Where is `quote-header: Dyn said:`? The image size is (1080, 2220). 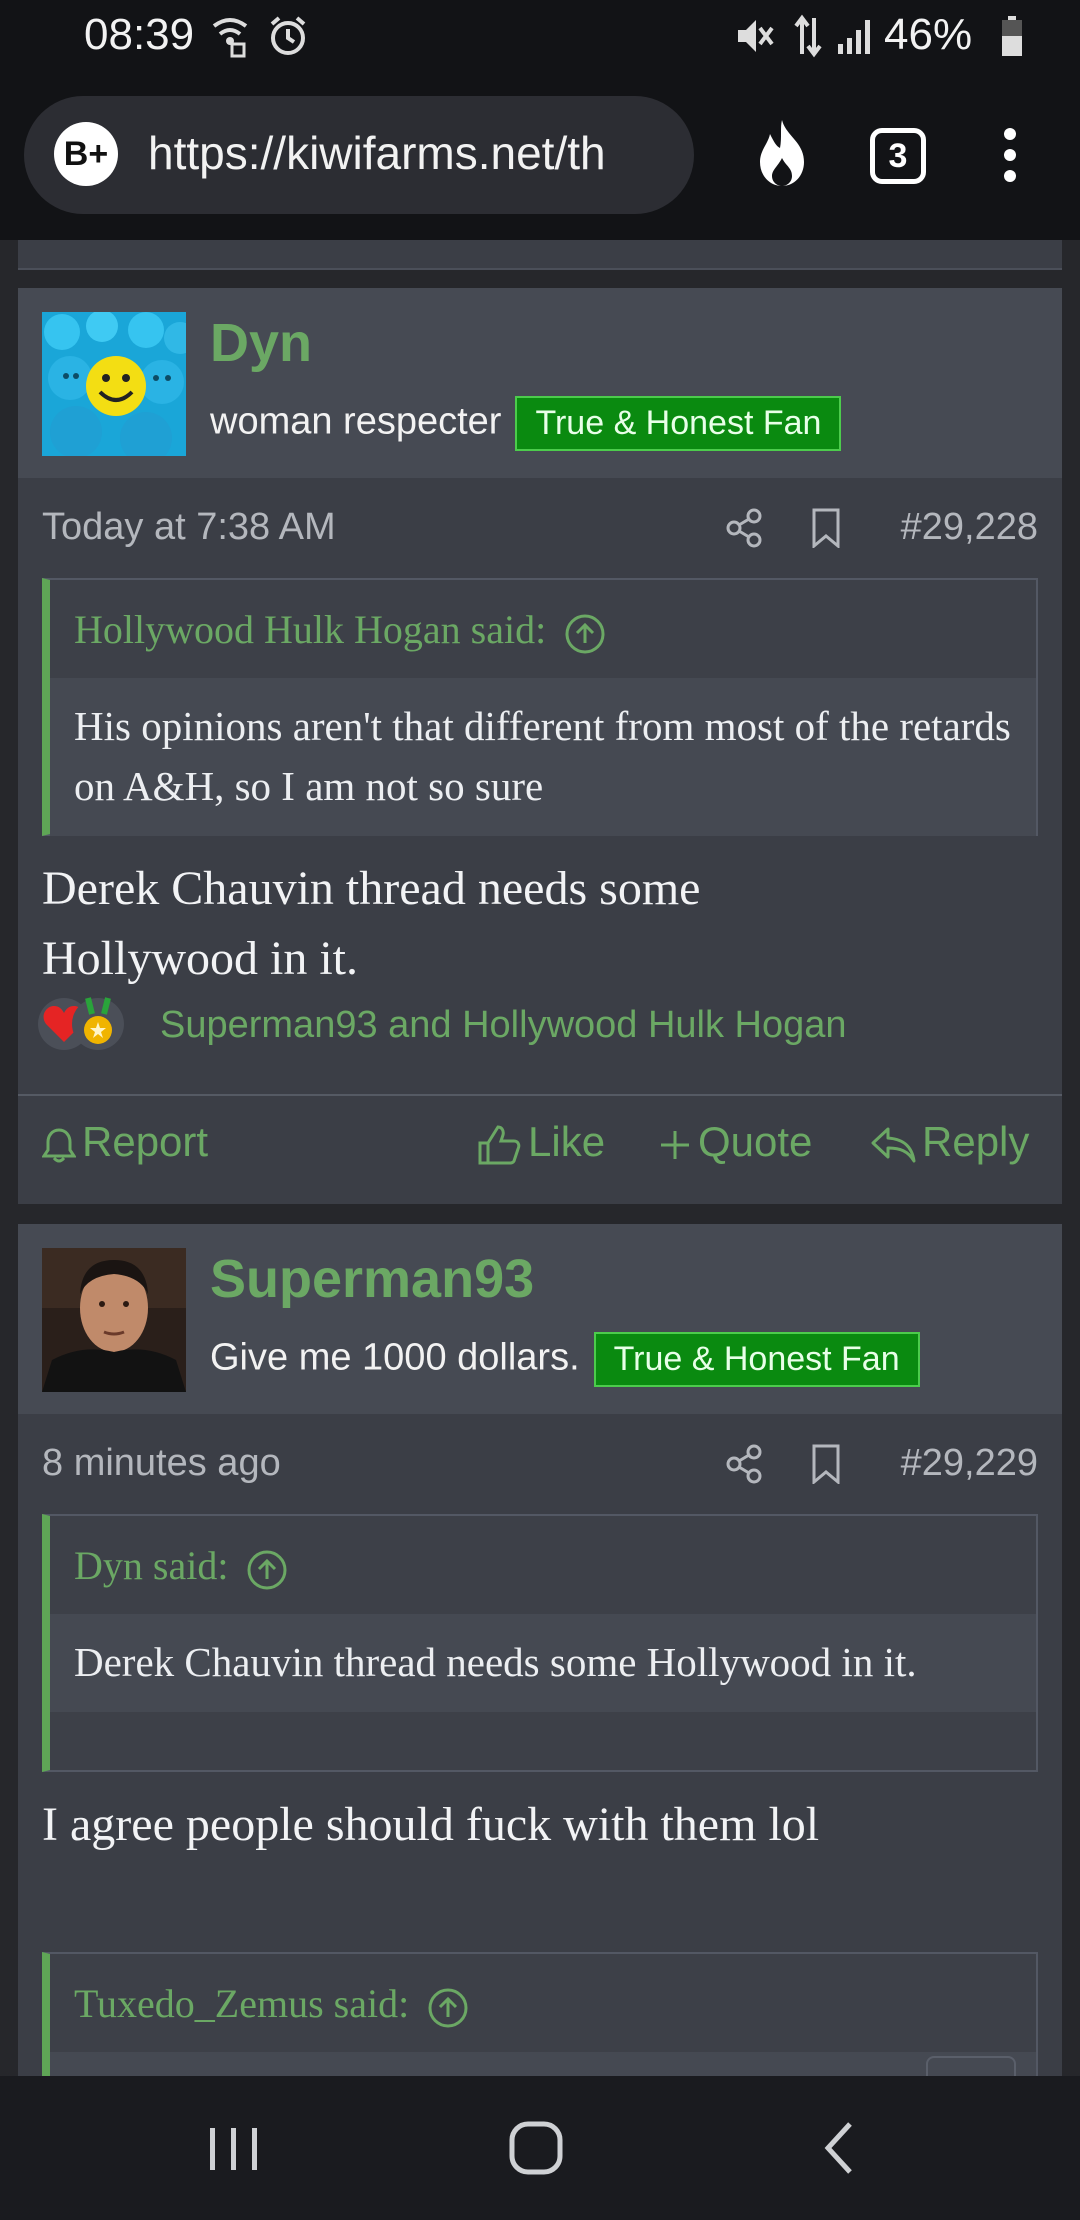
quote-header: Dyn said: is located at coordinates (543, 1565).